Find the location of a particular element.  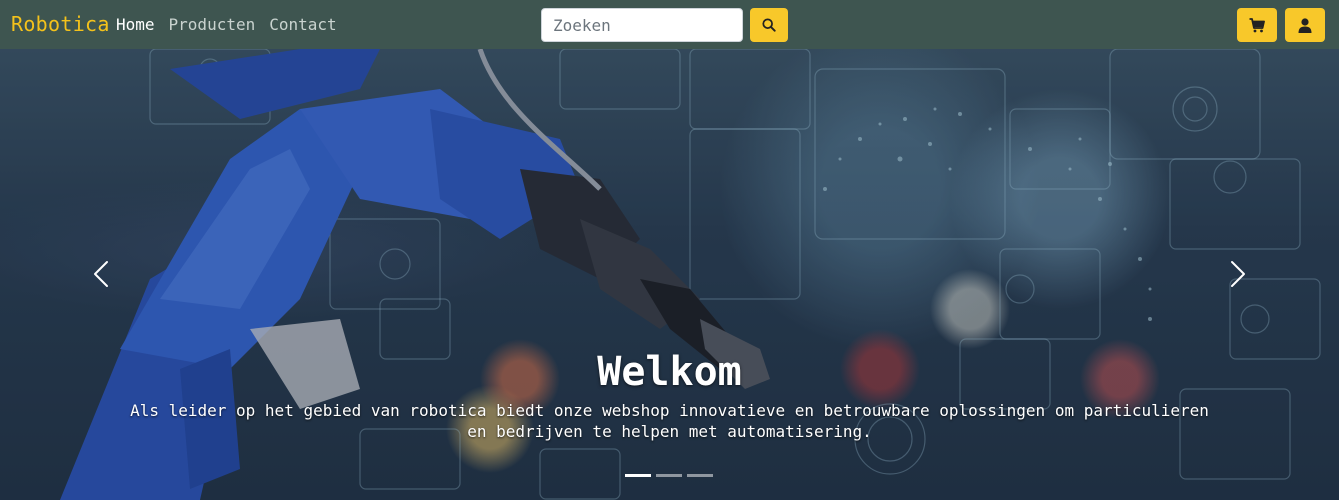

navbar: Robotica Home Producten Contact is located at coordinates (669, 24).